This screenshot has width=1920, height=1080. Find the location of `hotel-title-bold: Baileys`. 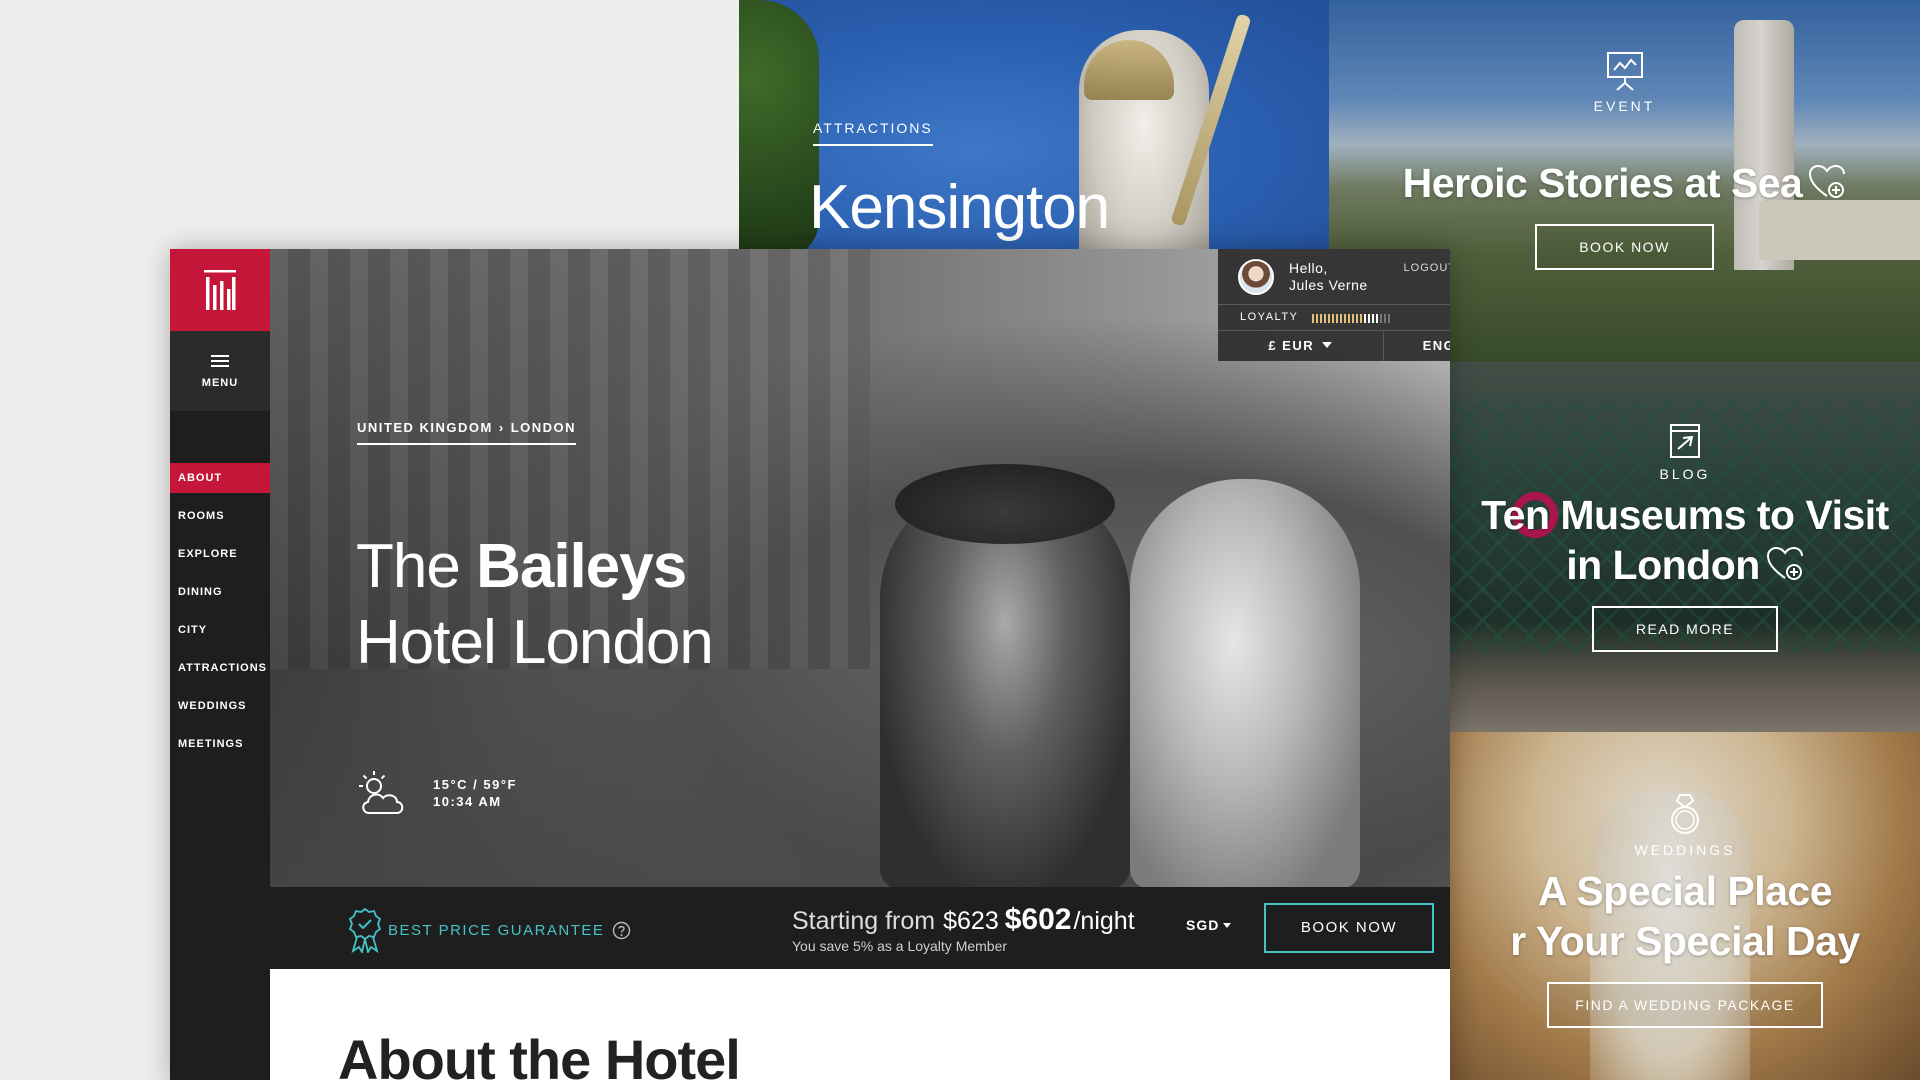

hotel-title-bold: Baileys is located at coordinates (581, 566).